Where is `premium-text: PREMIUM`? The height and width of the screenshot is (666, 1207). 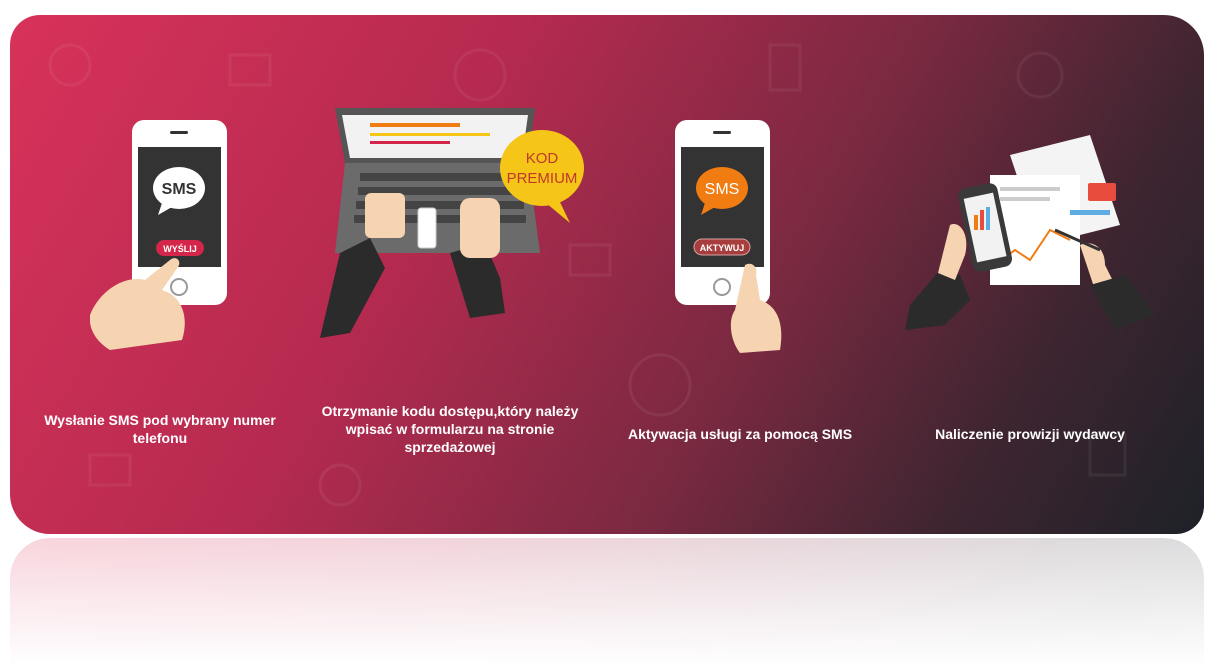
premium-text: PREMIUM is located at coordinates (542, 178).